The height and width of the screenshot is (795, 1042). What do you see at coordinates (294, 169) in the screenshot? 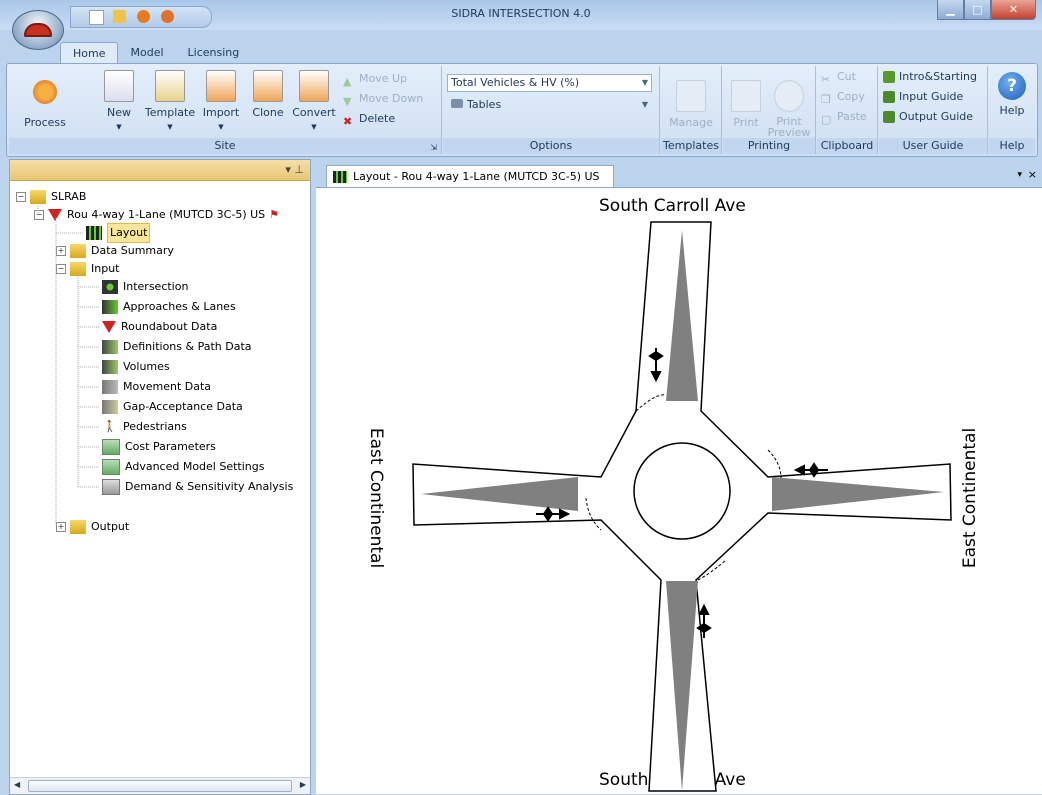
I see `pin-icon: ▾ ⊥` at bounding box center [294, 169].